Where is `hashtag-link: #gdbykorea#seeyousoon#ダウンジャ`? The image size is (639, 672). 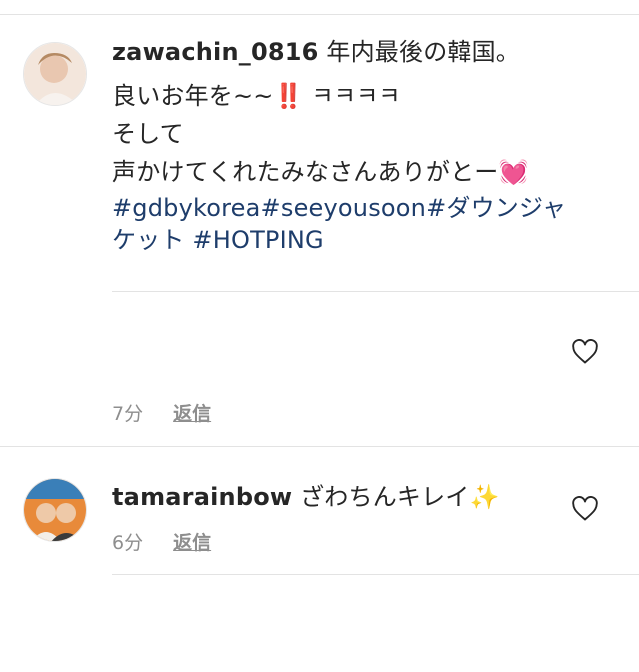 hashtag-link: #gdbykorea#seeyousoon#ダウンジャ is located at coordinates (362, 208).